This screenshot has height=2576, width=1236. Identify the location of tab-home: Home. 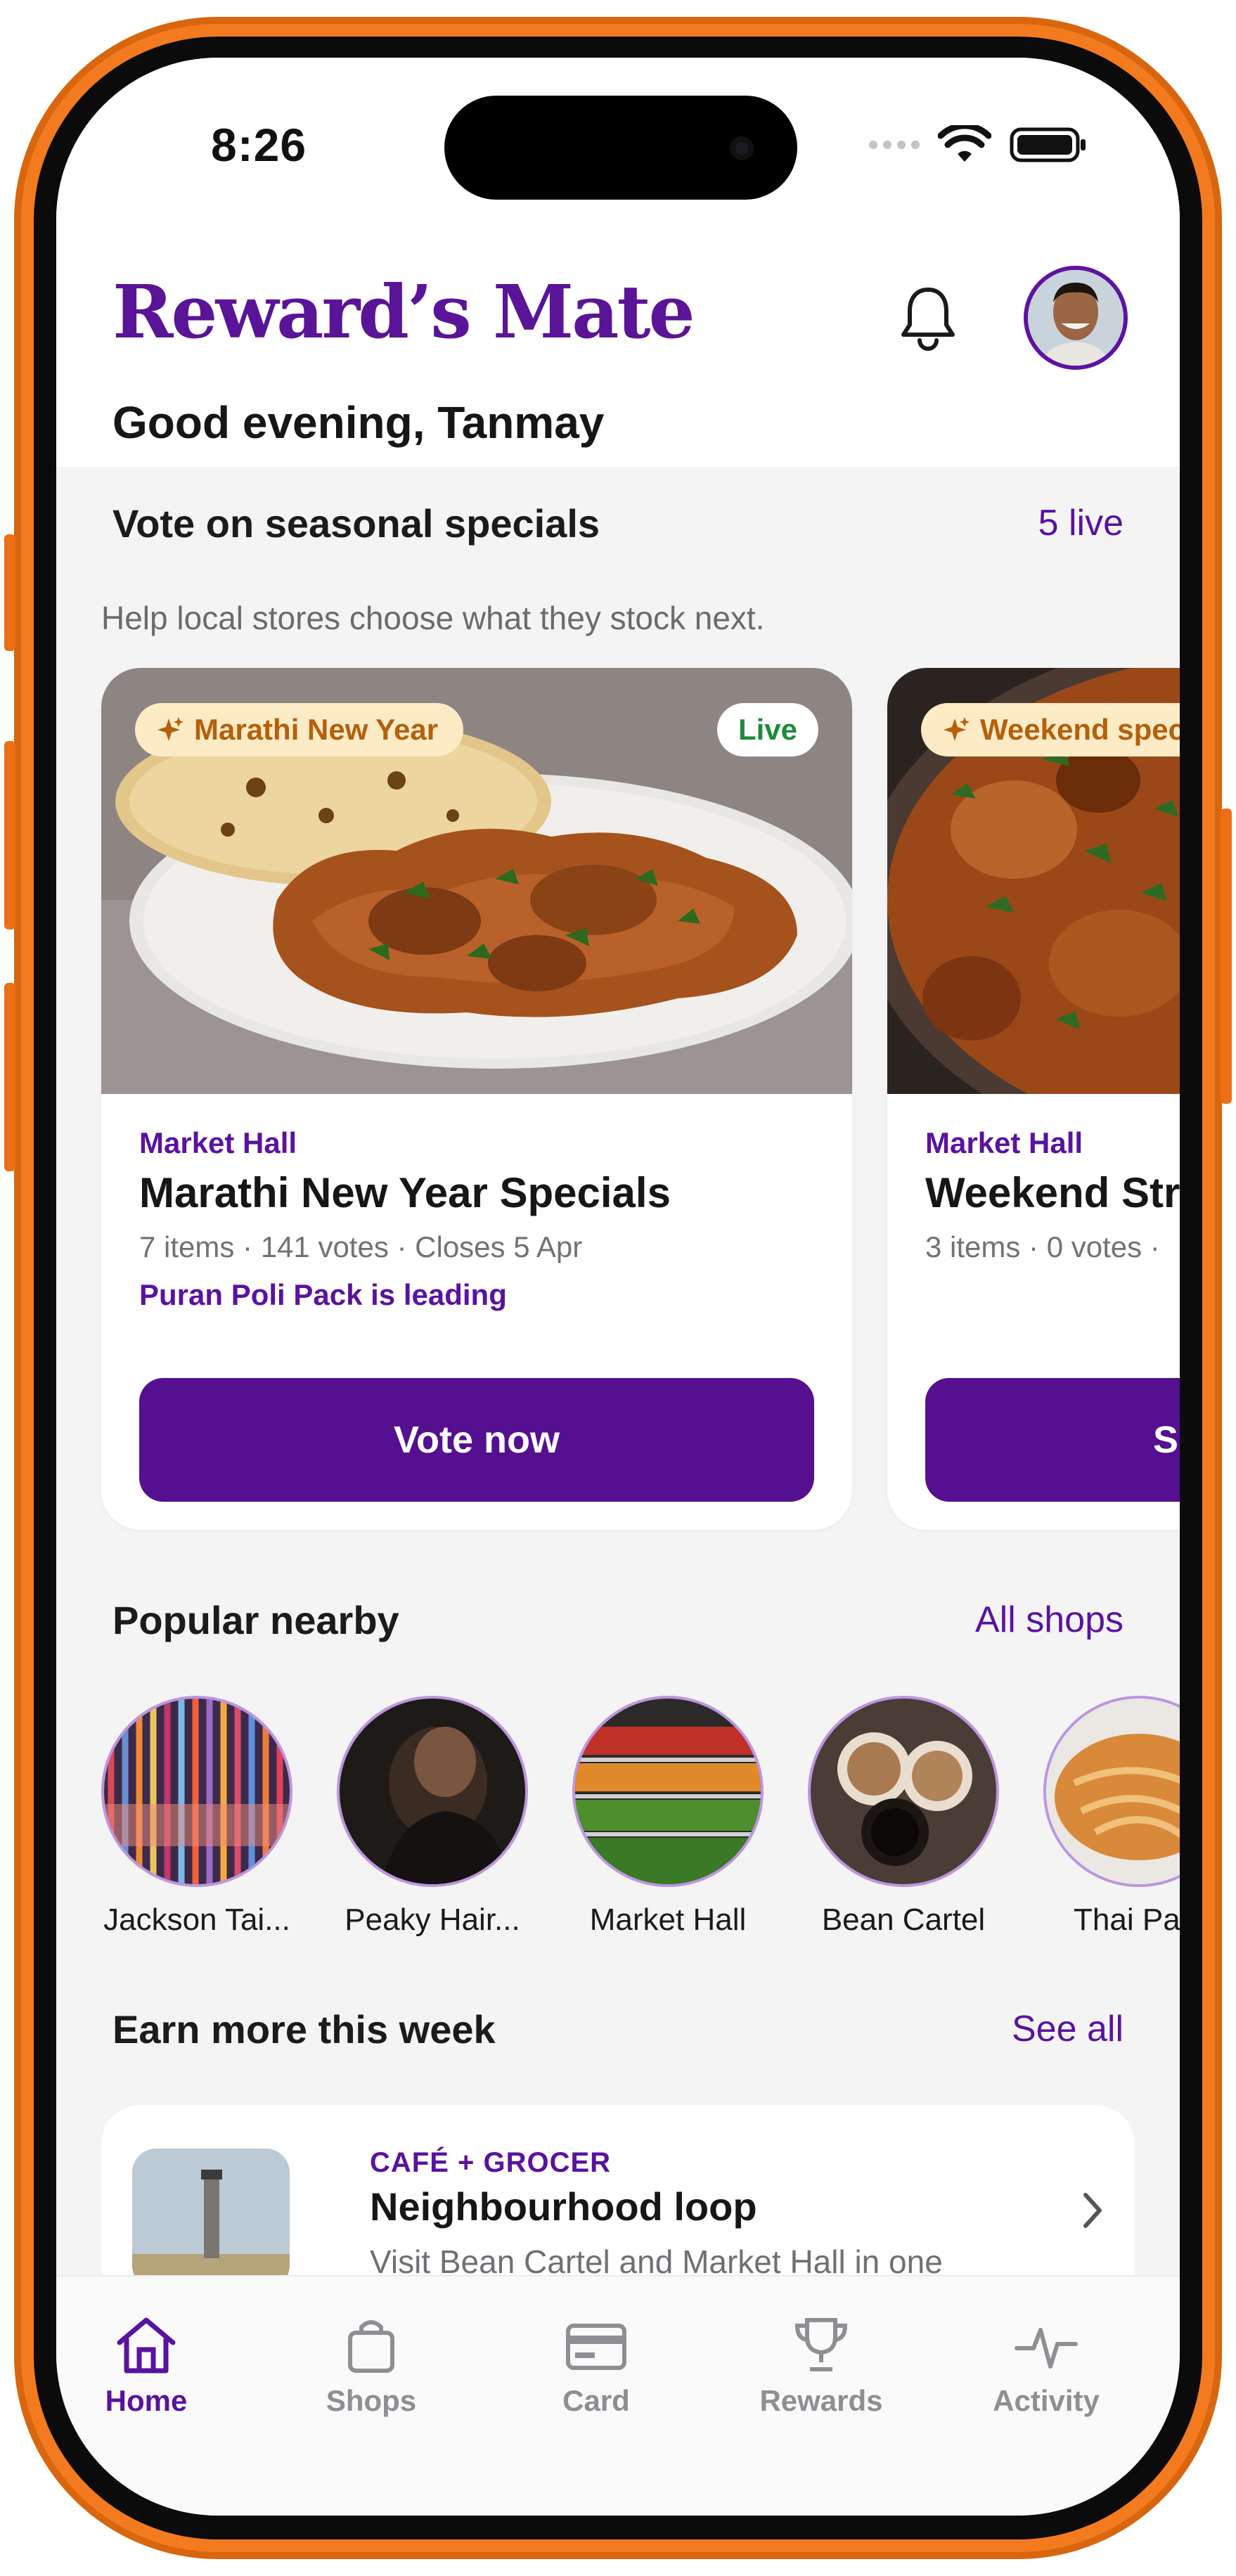
(146, 2365).